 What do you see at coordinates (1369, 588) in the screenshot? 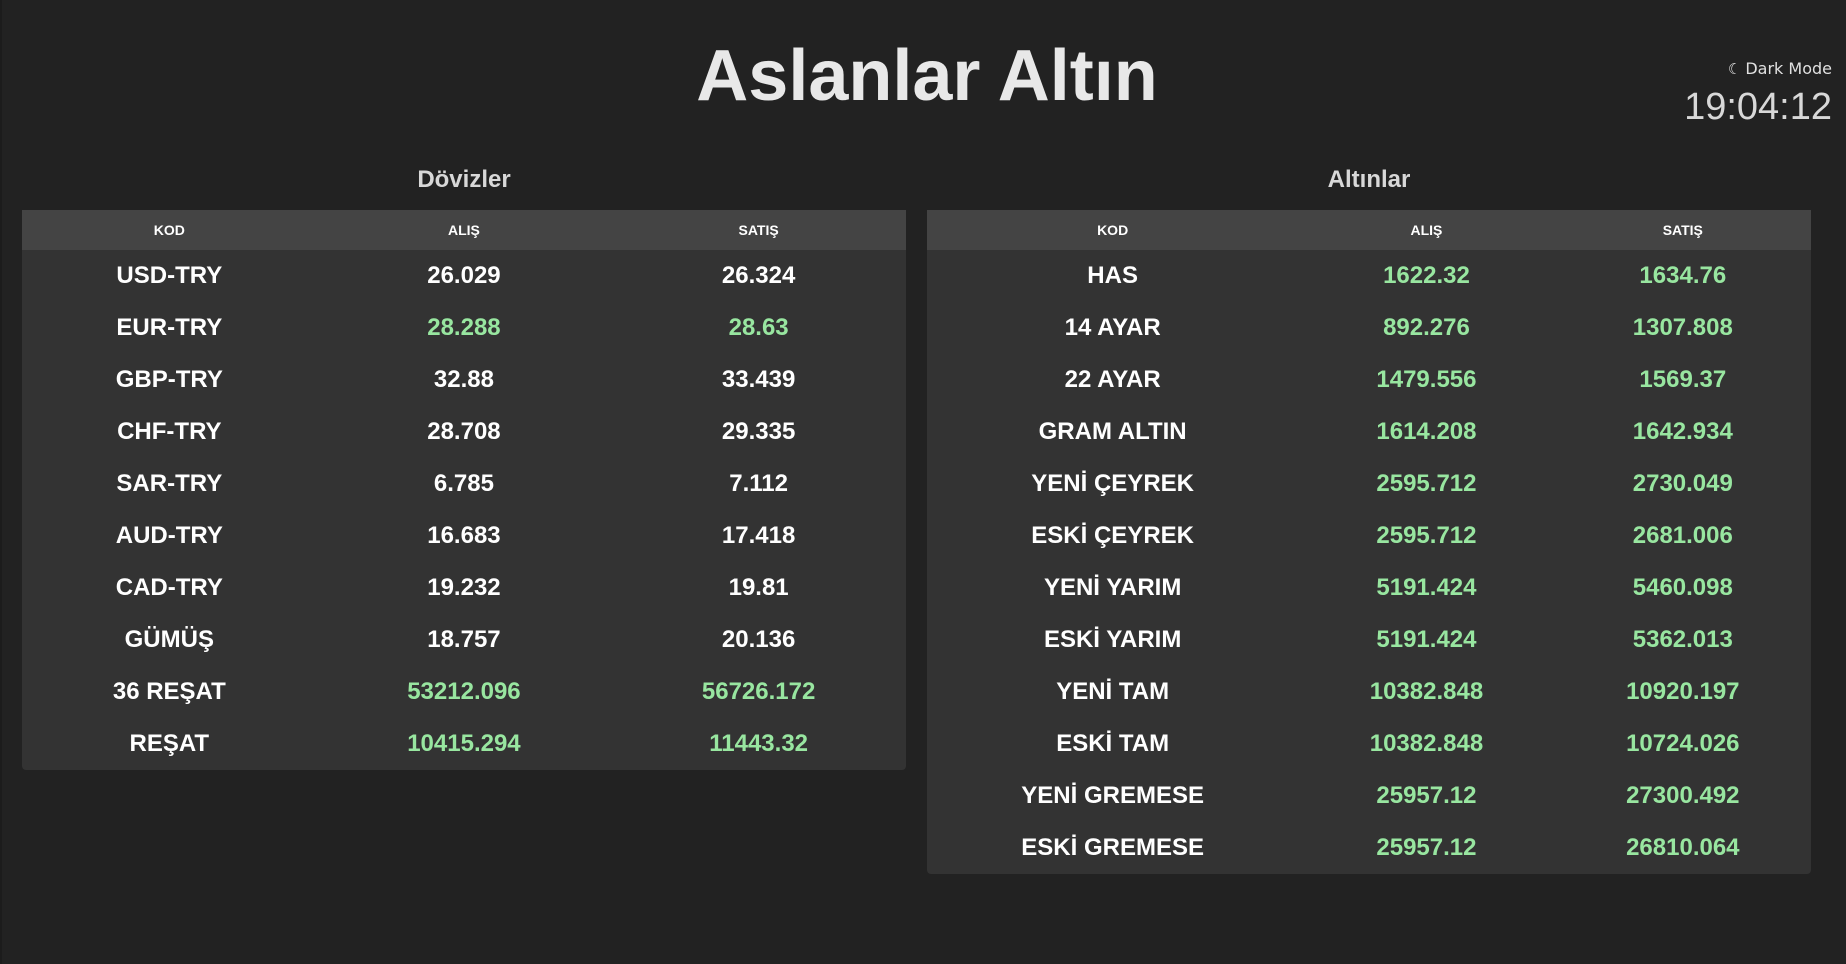
I see `table-row: YENİ YARIM 5191.424 5460.098` at bounding box center [1369, 588].